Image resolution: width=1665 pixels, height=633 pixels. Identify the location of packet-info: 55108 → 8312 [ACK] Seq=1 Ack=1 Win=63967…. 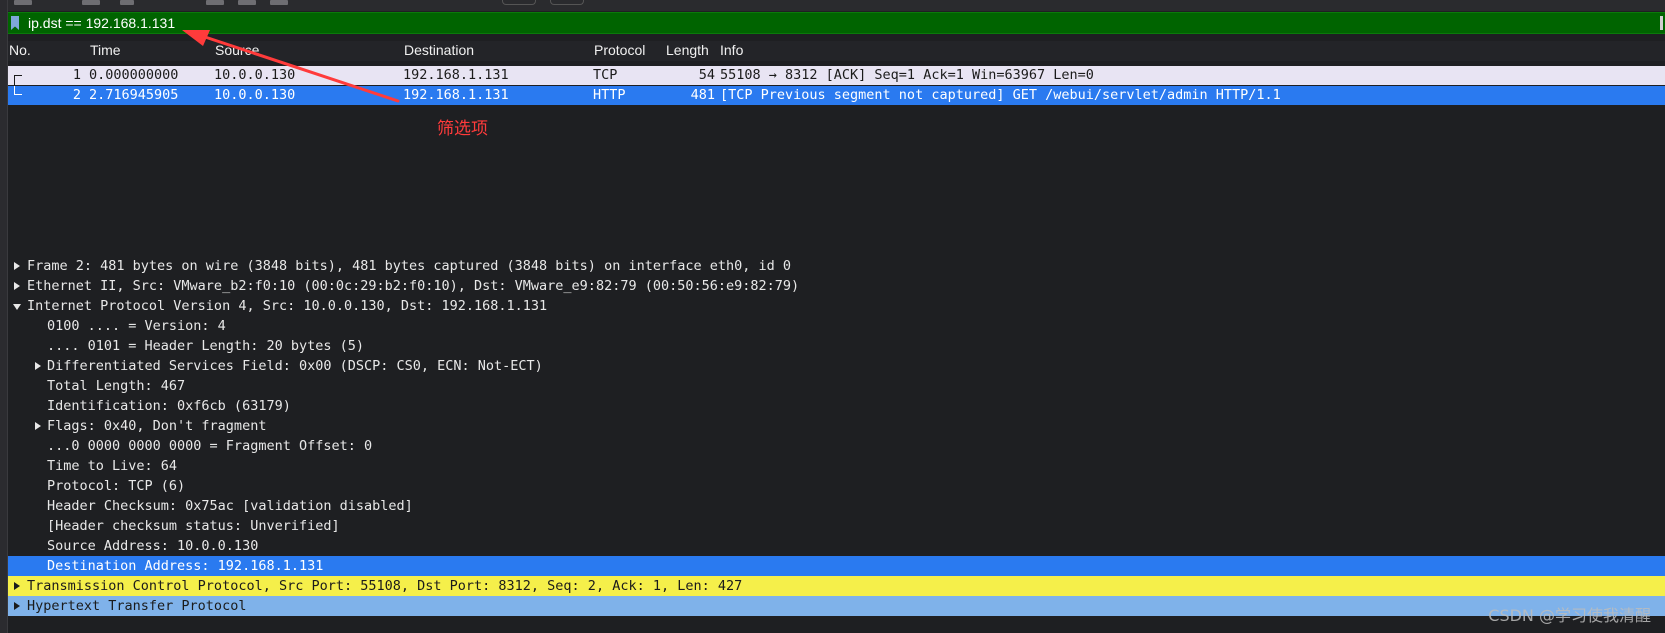
(907, 75).